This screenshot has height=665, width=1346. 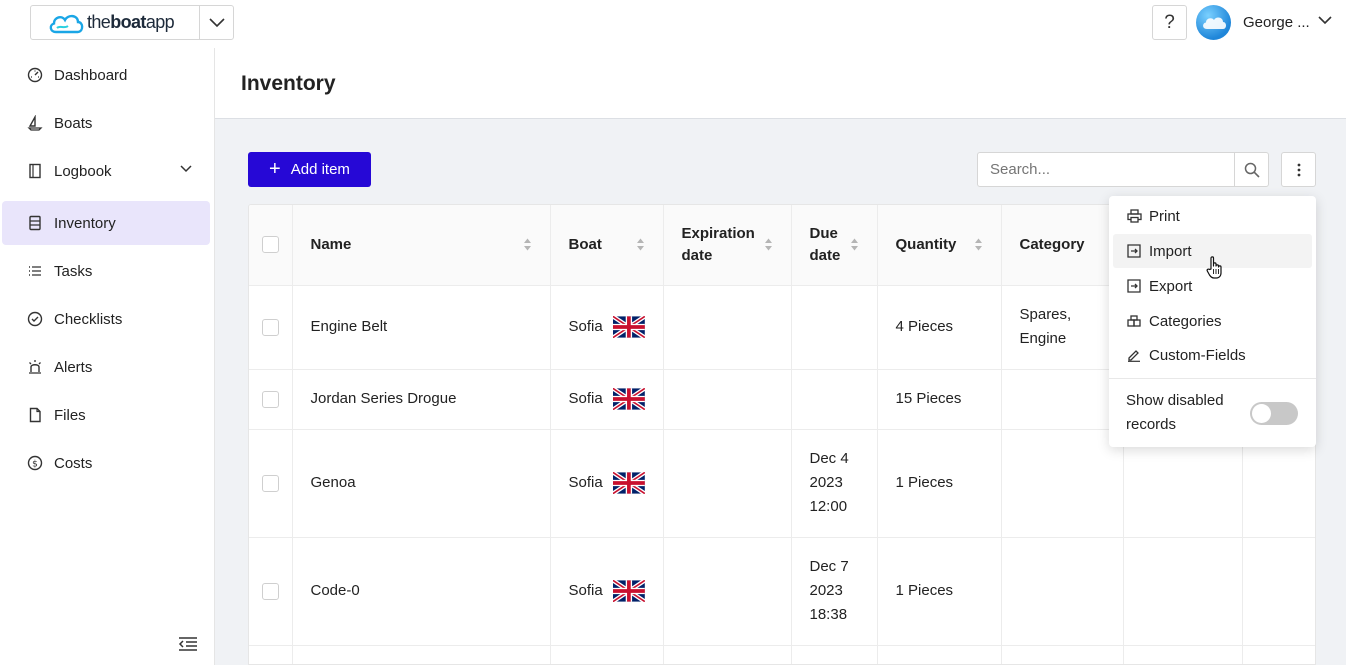 What do you see at coordinates (106, 367) in the screenshot?
I see `sidebar-item-alerts: Alerts` at bounding box center [106, 367].